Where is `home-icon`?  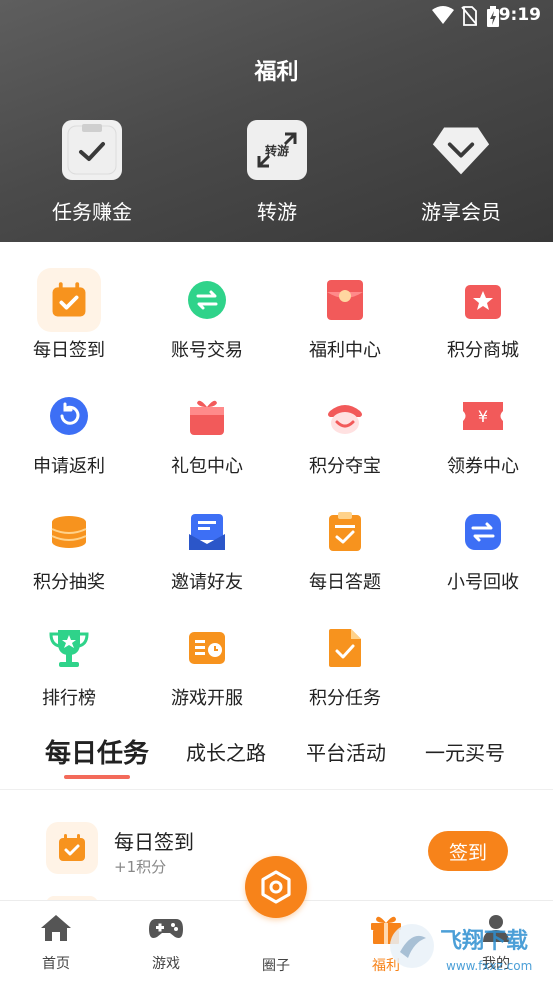
home-icon is located at coordinates (56, 928).